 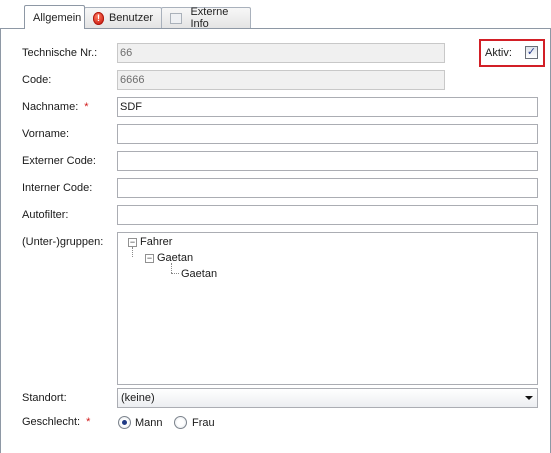 I want to click on tree-node-gaetan-group: − Gaetan, so click(x=169, y=258).